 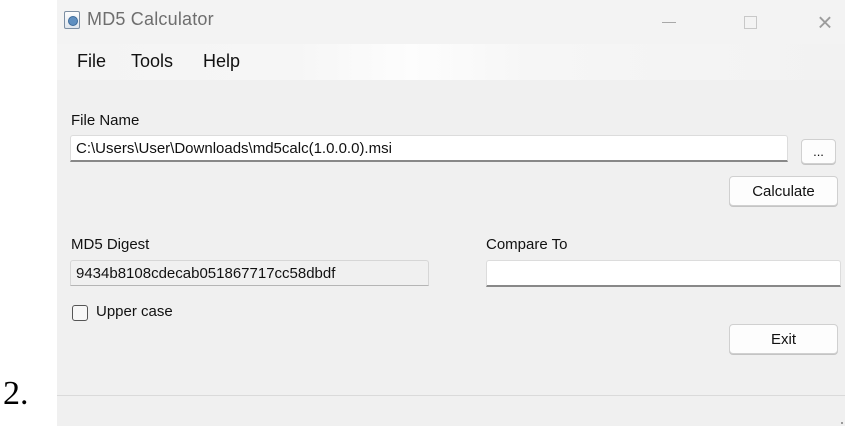 I want to click on menu-bar: File Tools Help, so click(x=451, y=62).